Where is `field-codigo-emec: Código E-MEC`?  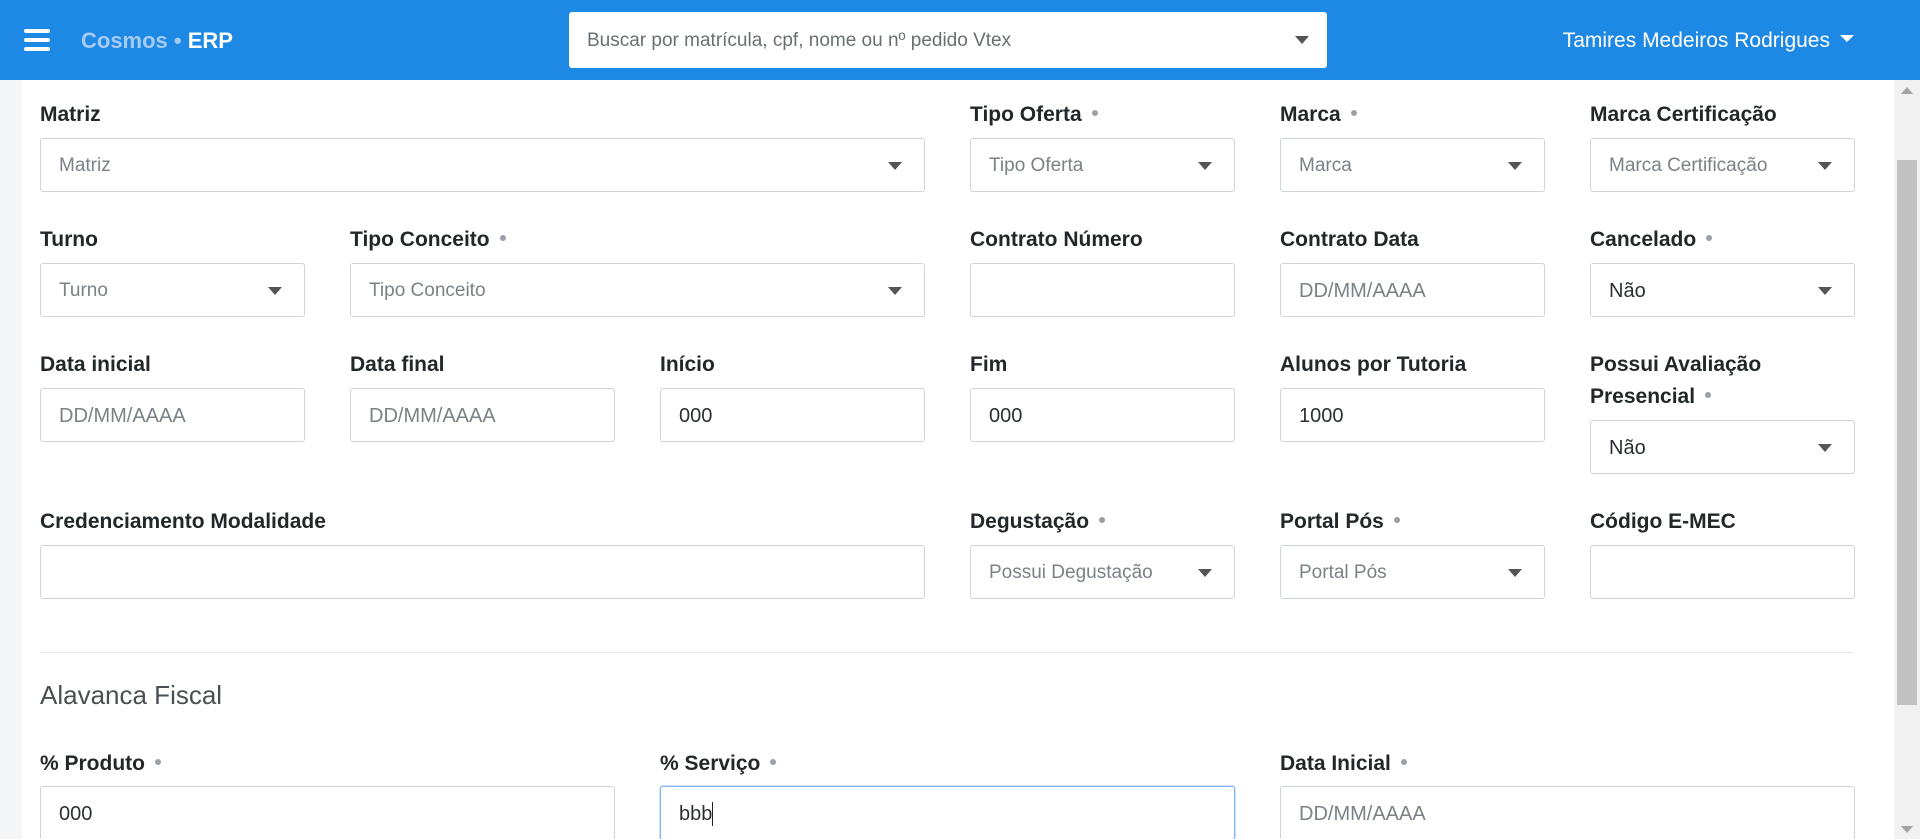 field-codigo-emec: Código E-MEC is located at coordinates (1722, 552).